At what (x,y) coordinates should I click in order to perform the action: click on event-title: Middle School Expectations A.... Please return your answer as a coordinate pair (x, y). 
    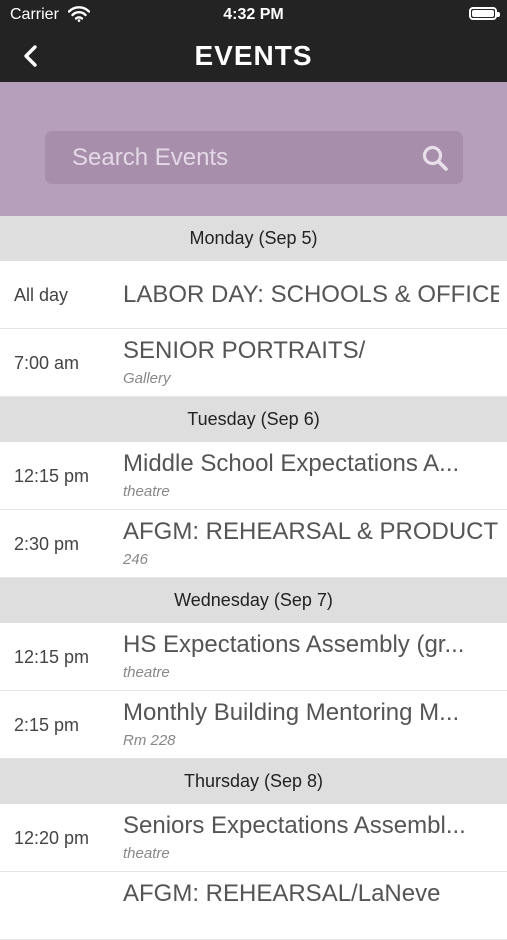
    Looking at the image, I should click on (291, 463).